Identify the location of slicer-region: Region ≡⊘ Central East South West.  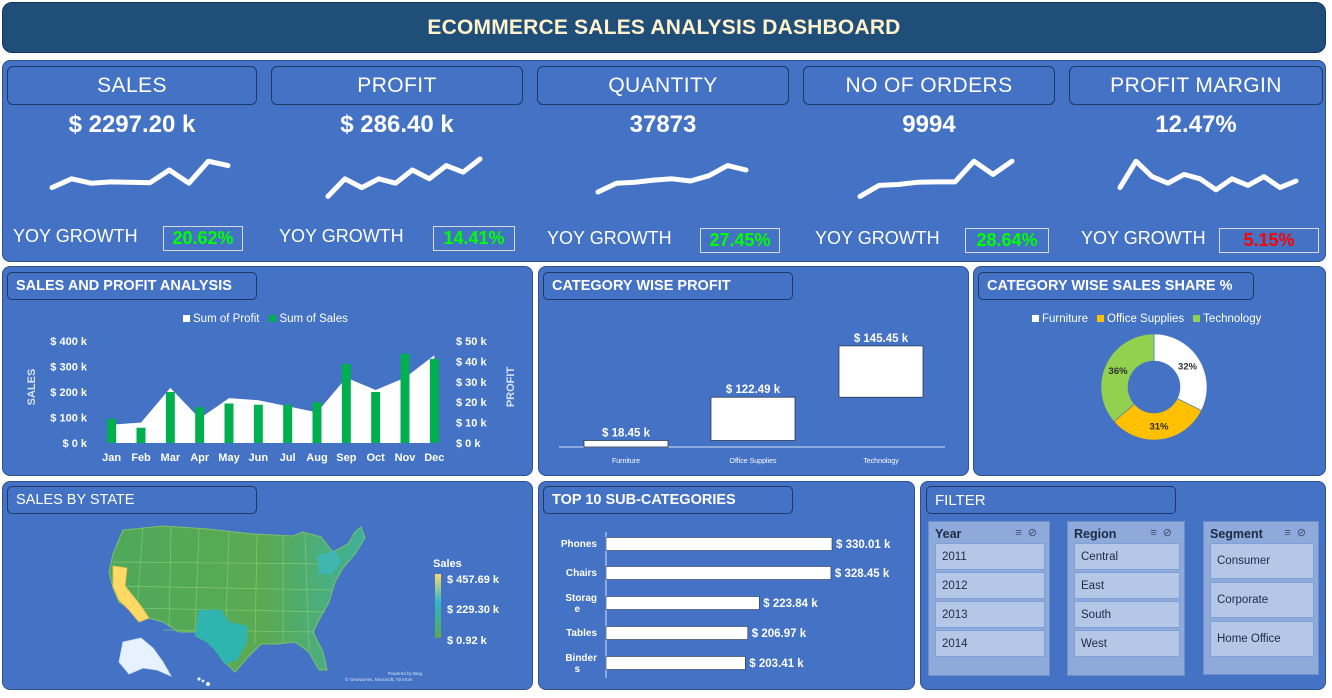
(1126, 598).